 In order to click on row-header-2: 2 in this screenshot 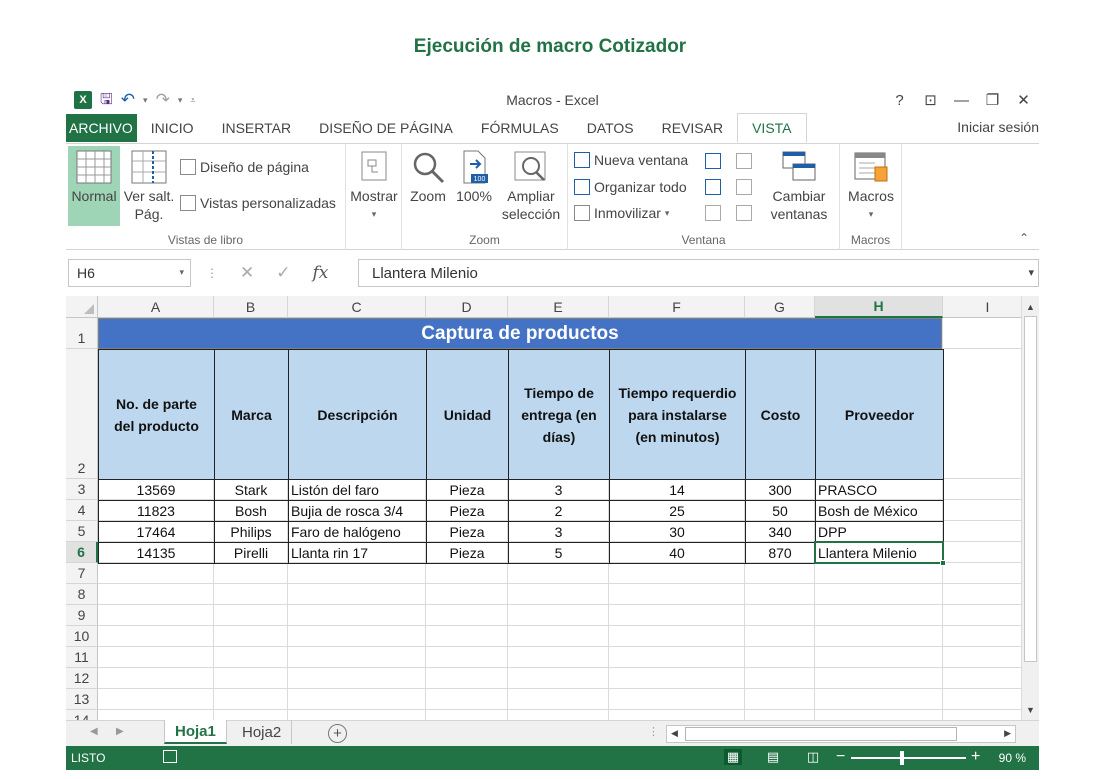, I will do `click(82, 414)`.